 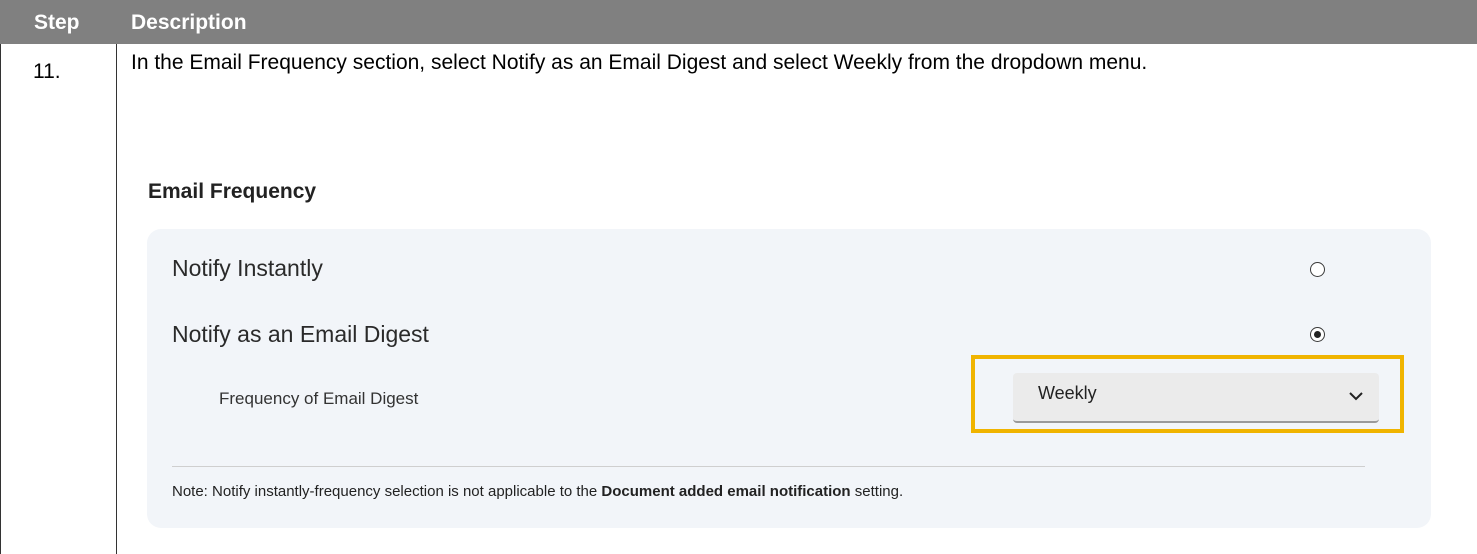 I want to click on frequency-of-email-digest-label: Frequency of Email Digest, so click(x=319, y=398).